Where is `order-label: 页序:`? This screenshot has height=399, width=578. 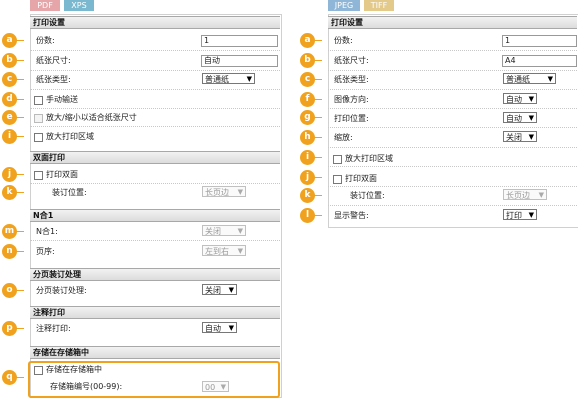
order-label: 页序: is located at coordinates (45, 251).